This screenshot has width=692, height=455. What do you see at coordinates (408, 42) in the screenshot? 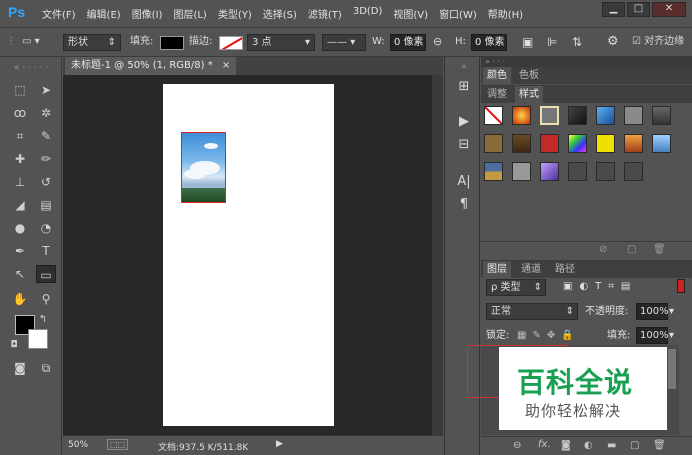
I see `width-input: 0 像素` at bounding box center [408, 42].